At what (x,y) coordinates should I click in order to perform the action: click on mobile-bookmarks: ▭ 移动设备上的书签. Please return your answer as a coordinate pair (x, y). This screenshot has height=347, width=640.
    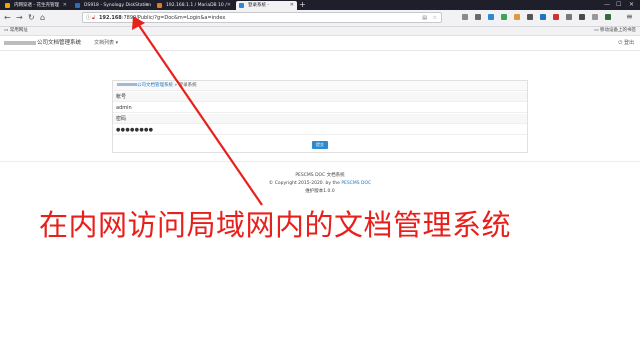
    Looking at the image, I should click on (615, 31).